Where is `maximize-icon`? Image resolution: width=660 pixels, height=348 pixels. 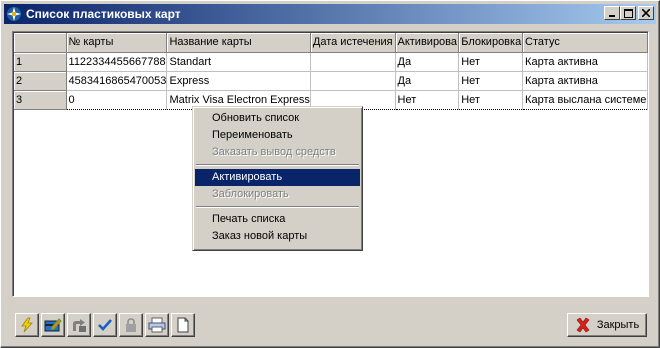 maximize-icon is located at coordinates (628, 13).